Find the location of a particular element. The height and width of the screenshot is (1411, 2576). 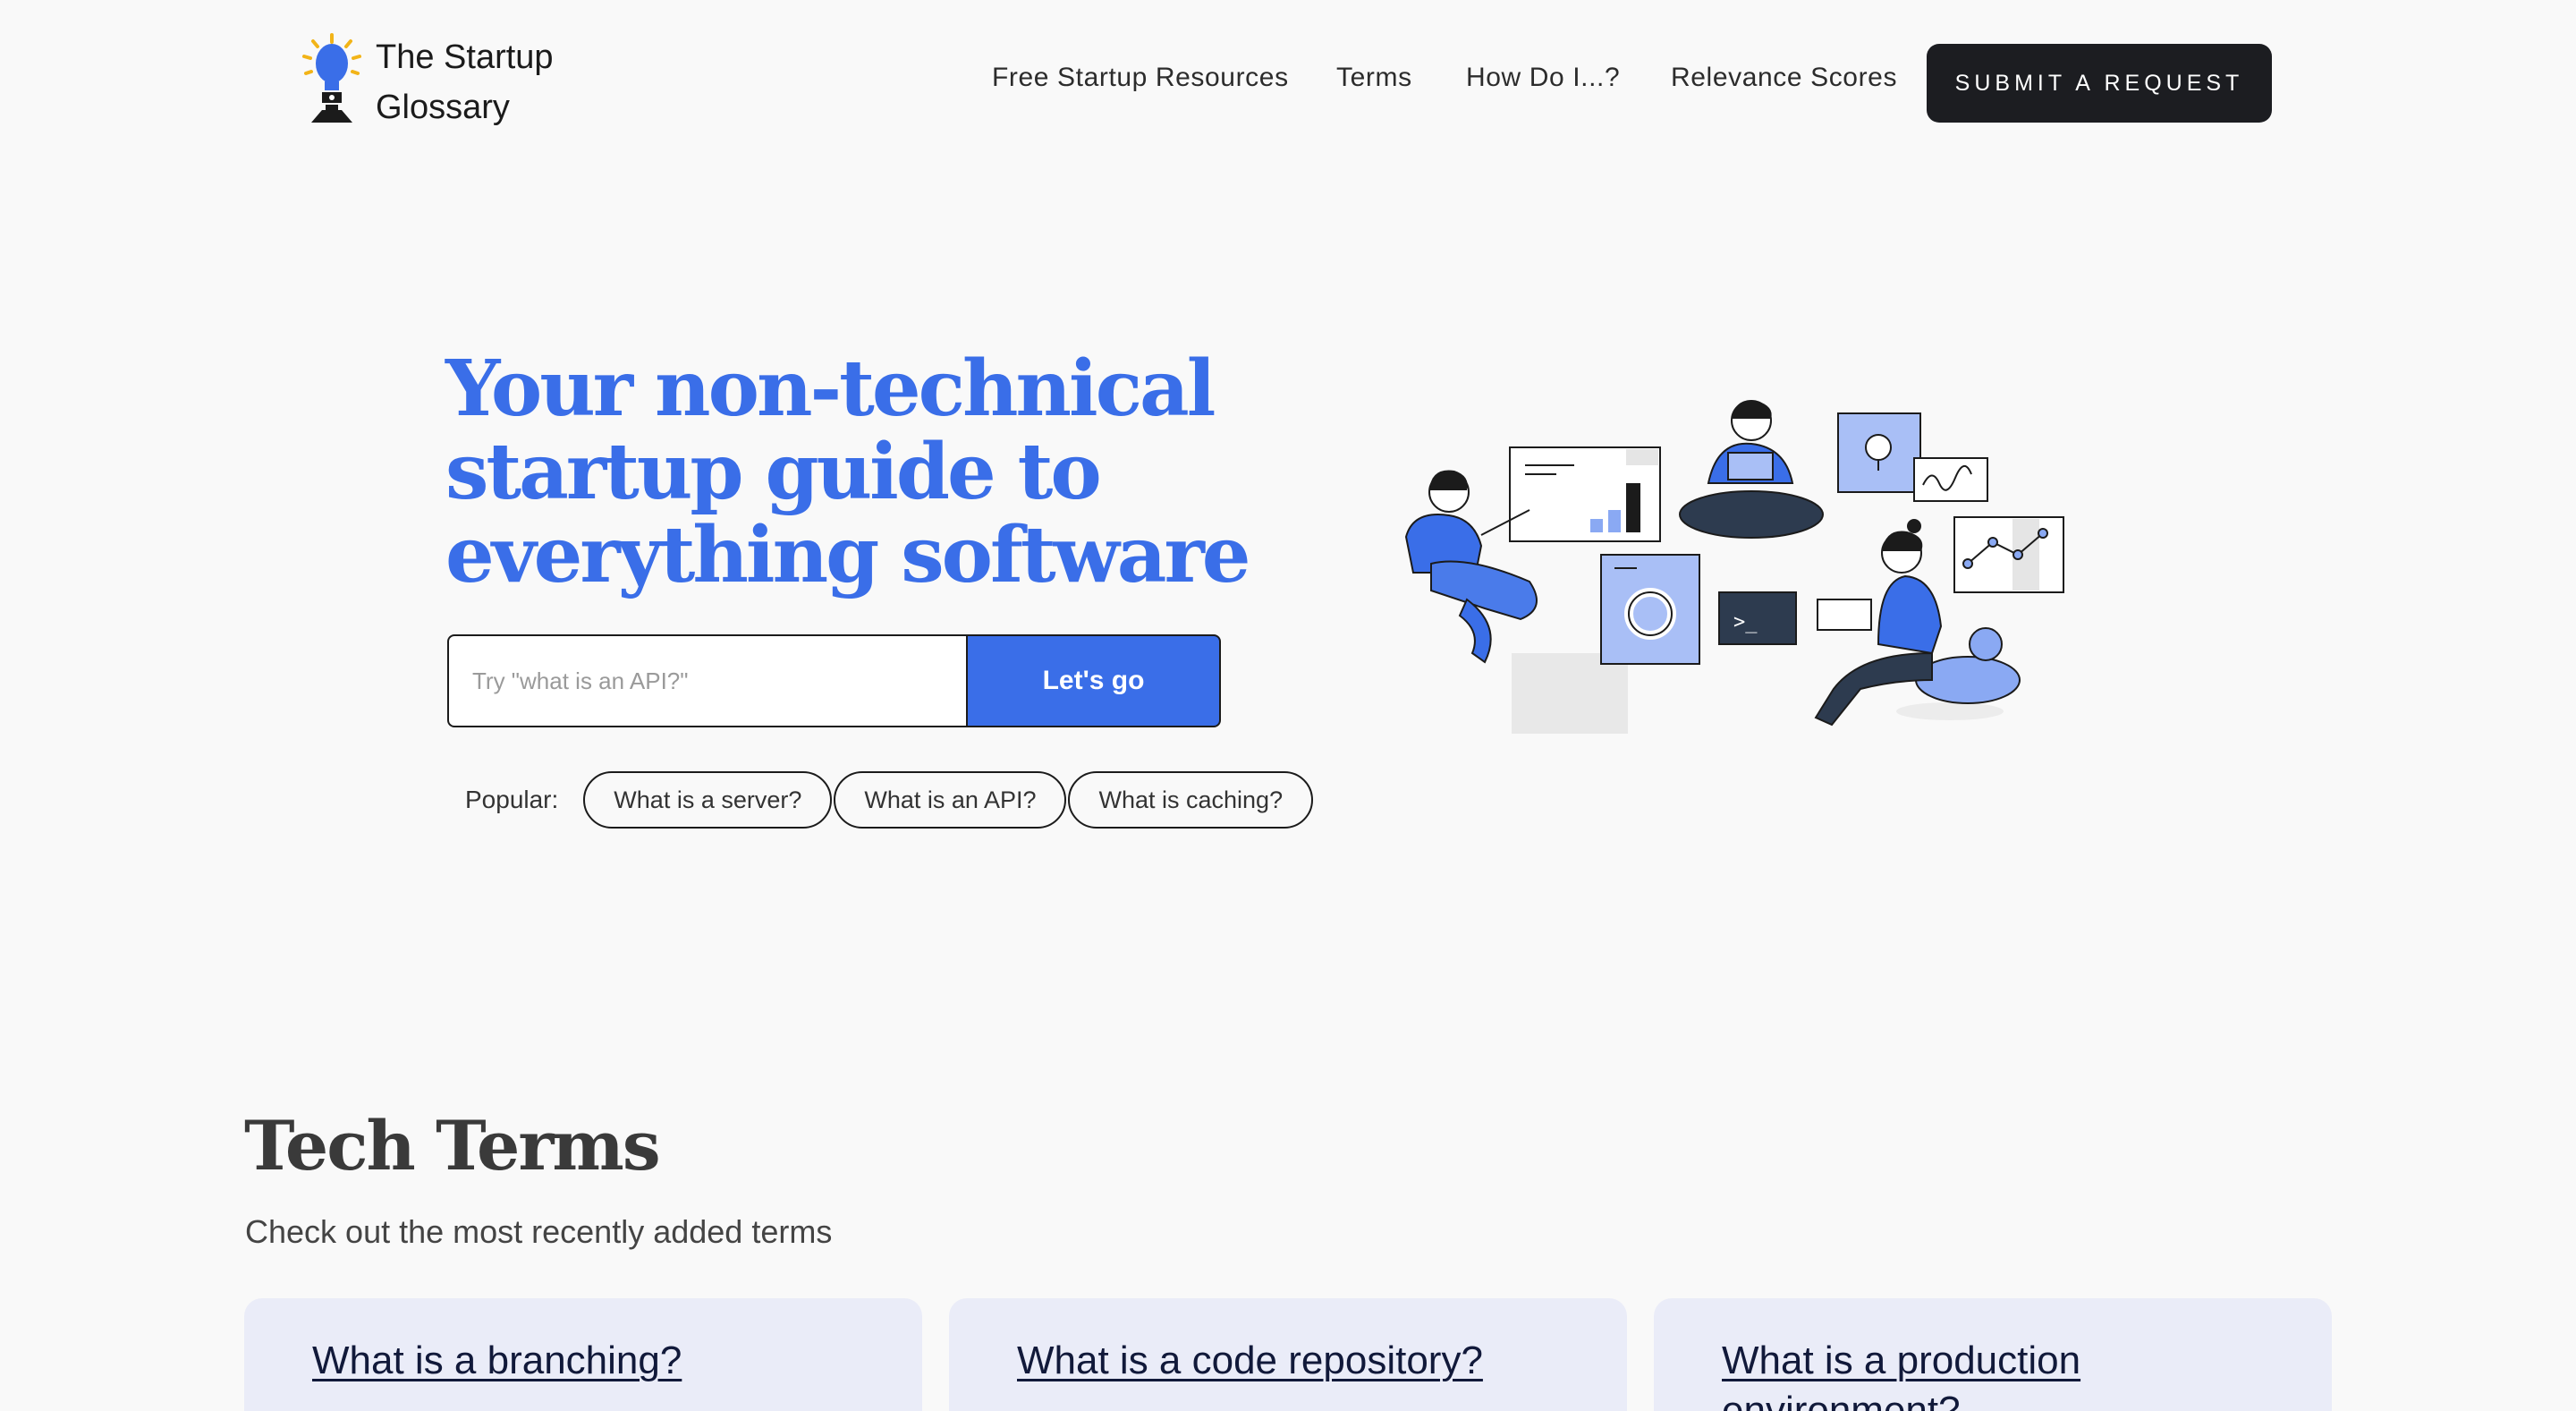

search-button: Let's go is located at coordinates (1093, 681).